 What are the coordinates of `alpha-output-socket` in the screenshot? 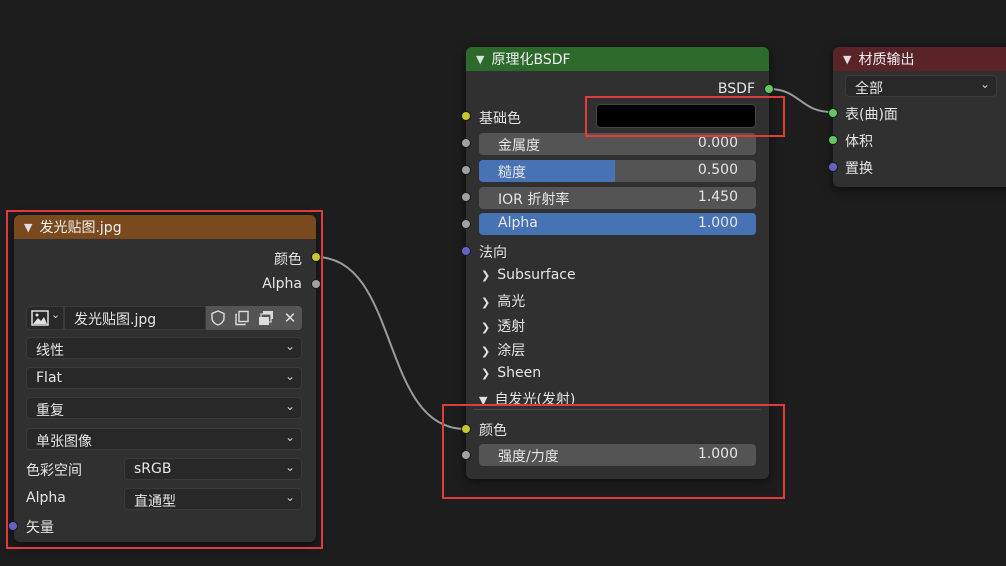 It's located at (316, 284).